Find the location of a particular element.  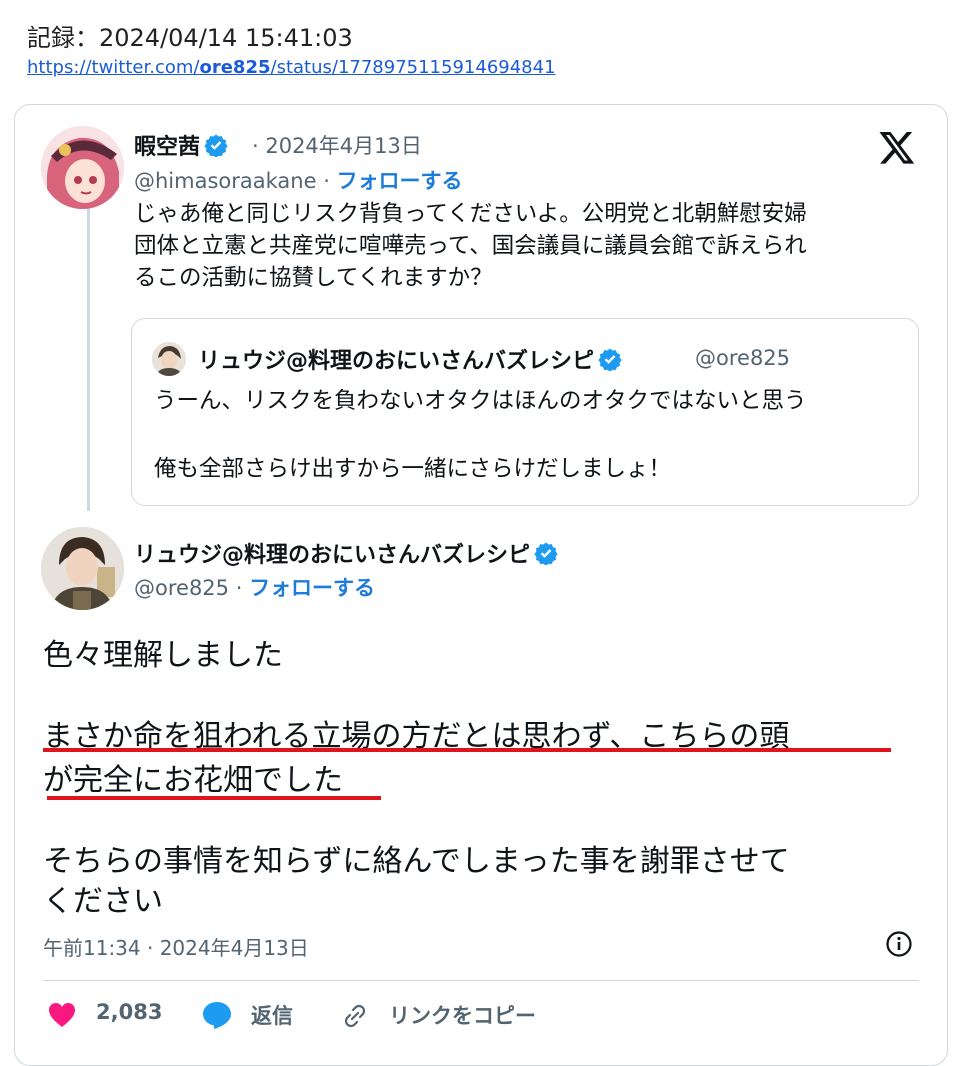

reply-handle-row: @himasoraakane · フォローする is located at coordinates (298, 180).